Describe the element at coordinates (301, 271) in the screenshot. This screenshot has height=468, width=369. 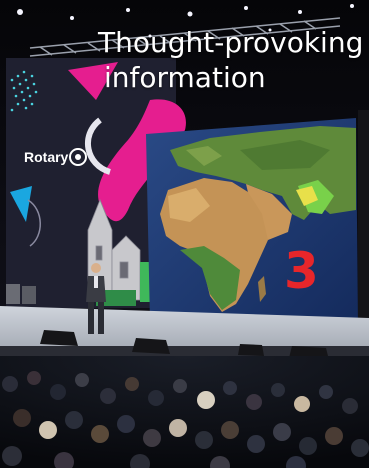
I see `slide-number: 3` at that location.